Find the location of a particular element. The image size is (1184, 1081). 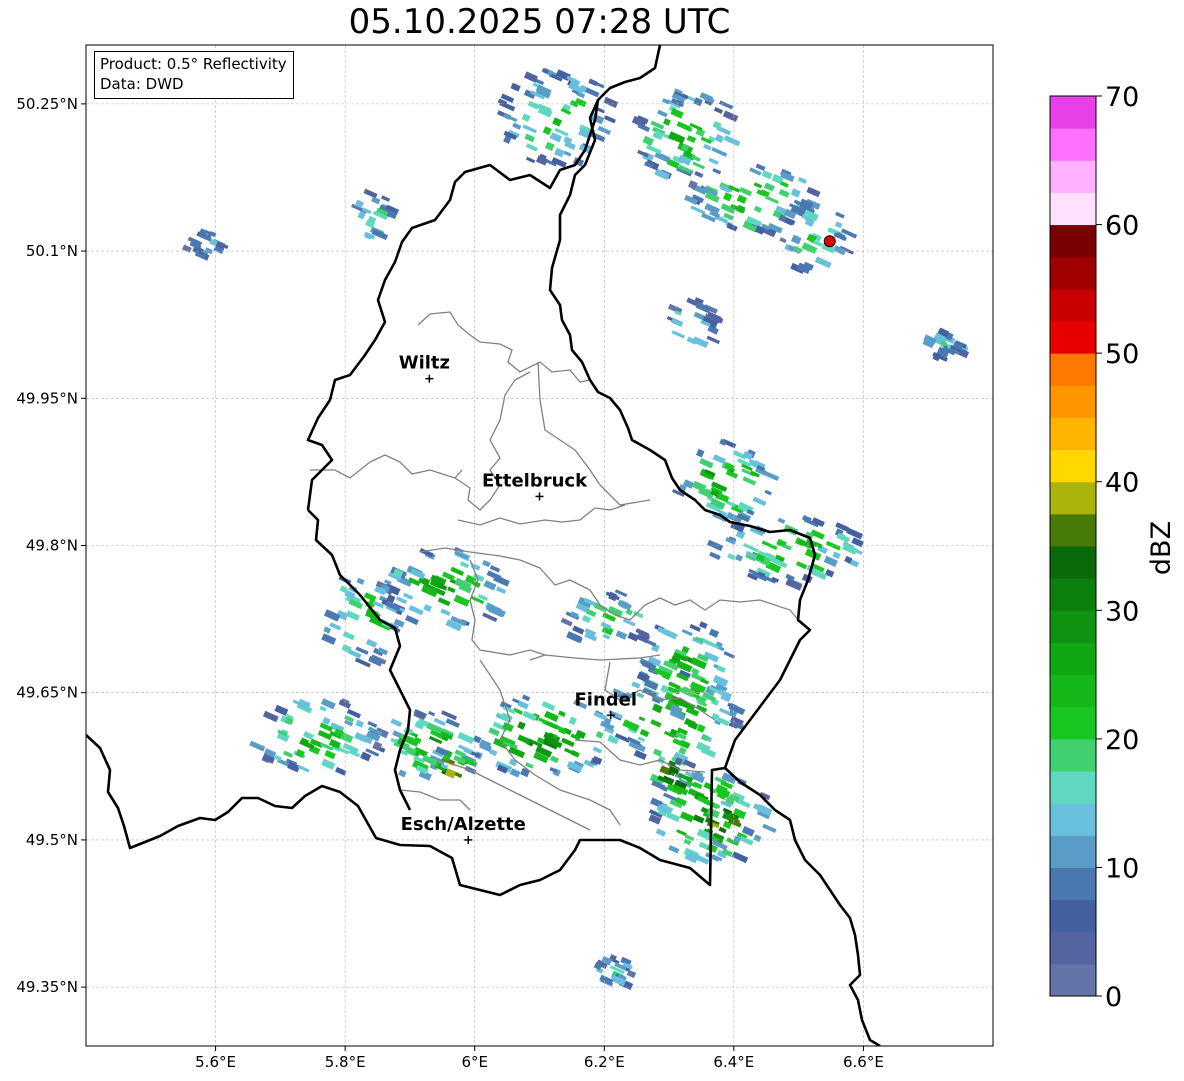

lat-tick-label: 49.65°N is located at coordinates (47, 693).